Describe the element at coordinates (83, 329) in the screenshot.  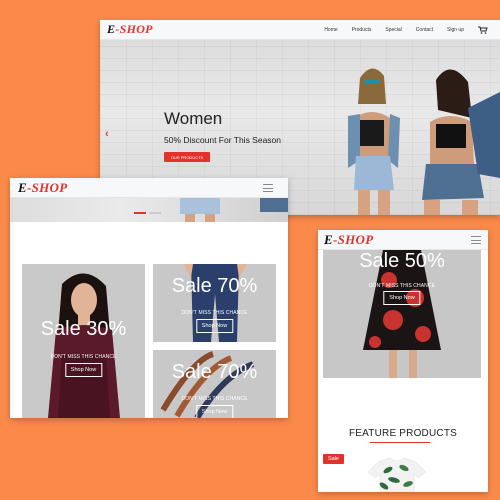
I see `sale-percent: Sale 30%` at that location.